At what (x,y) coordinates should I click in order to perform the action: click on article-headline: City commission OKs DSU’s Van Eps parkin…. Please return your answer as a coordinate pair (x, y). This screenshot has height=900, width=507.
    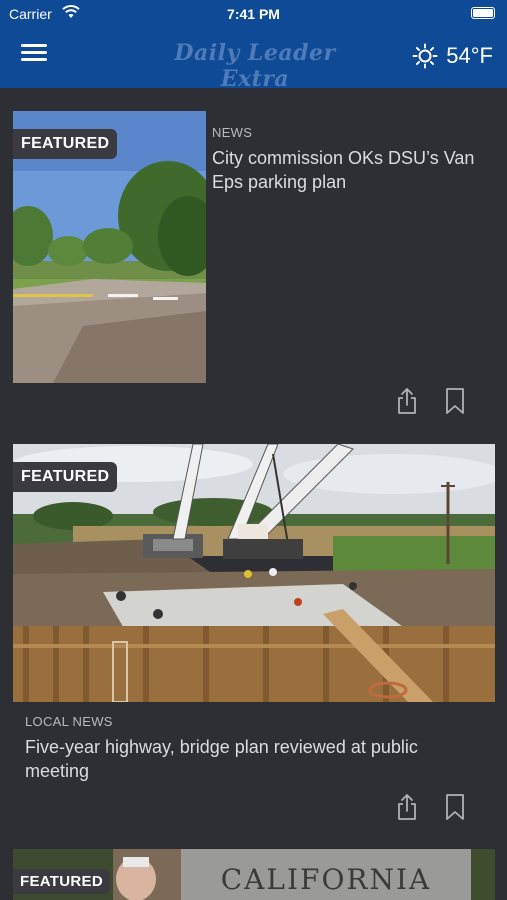
    Looking at the image, I should click on (347, 170).